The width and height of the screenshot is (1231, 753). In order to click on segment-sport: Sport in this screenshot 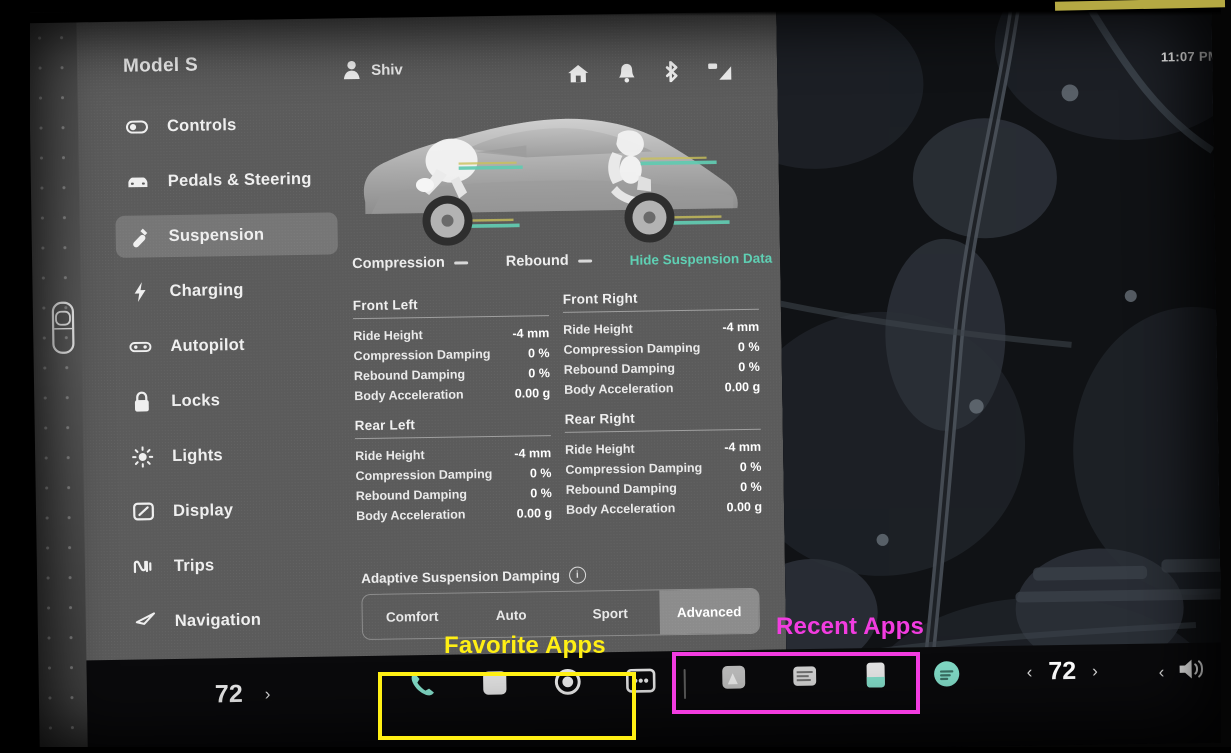, I will do `click(610, 613)`.